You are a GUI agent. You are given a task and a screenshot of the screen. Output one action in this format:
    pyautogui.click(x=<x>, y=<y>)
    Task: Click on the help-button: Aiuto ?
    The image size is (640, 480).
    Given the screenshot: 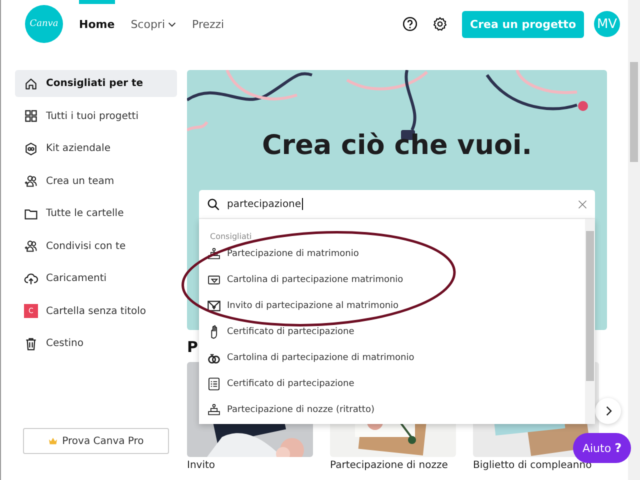 What is the action you would take?
    pyautogui.click(x=602, y=448)
    